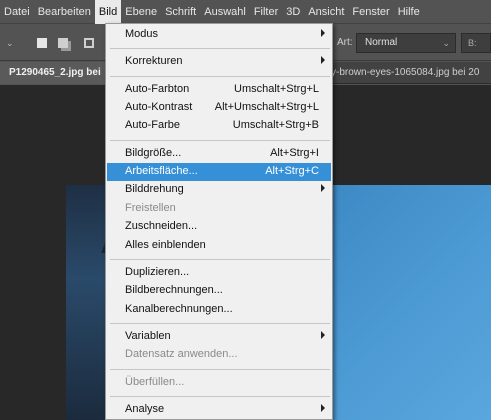  What do you see at coordinates (219, 62) in the screenshot?
I see `menu-item-korrekturen: Korrekturen` at bounding box center [219, 62].